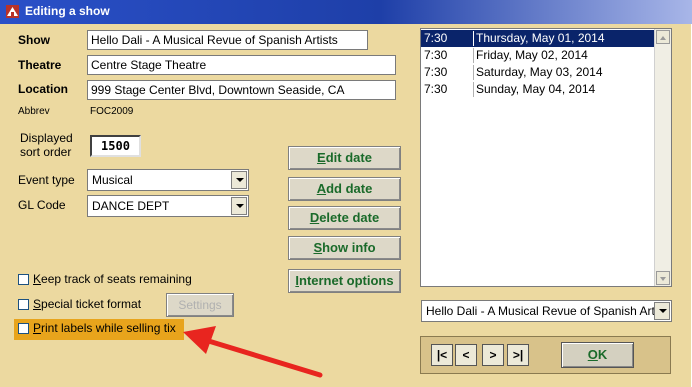  Describe the element at coordinates (537, 89) in the screenshot. I see `date-row: 7:30 Sunday, May 04, 2014` at that location.